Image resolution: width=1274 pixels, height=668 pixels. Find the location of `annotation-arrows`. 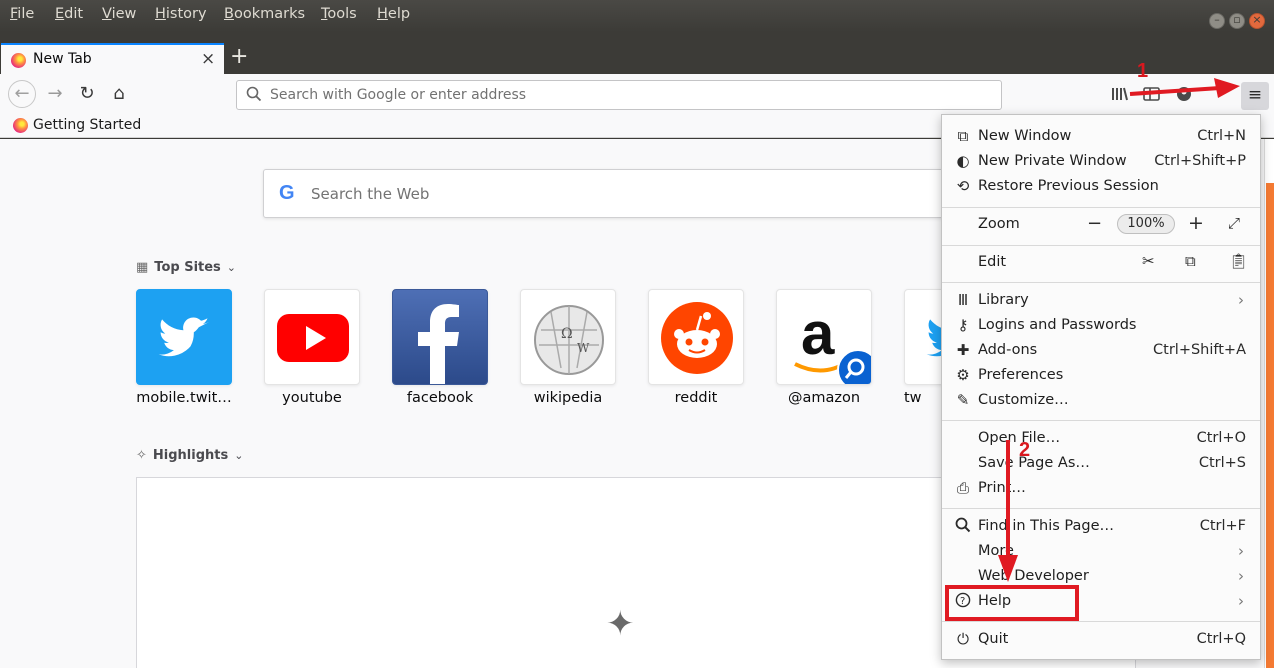

annotation-arrows is located at coordinates (1119, 330).